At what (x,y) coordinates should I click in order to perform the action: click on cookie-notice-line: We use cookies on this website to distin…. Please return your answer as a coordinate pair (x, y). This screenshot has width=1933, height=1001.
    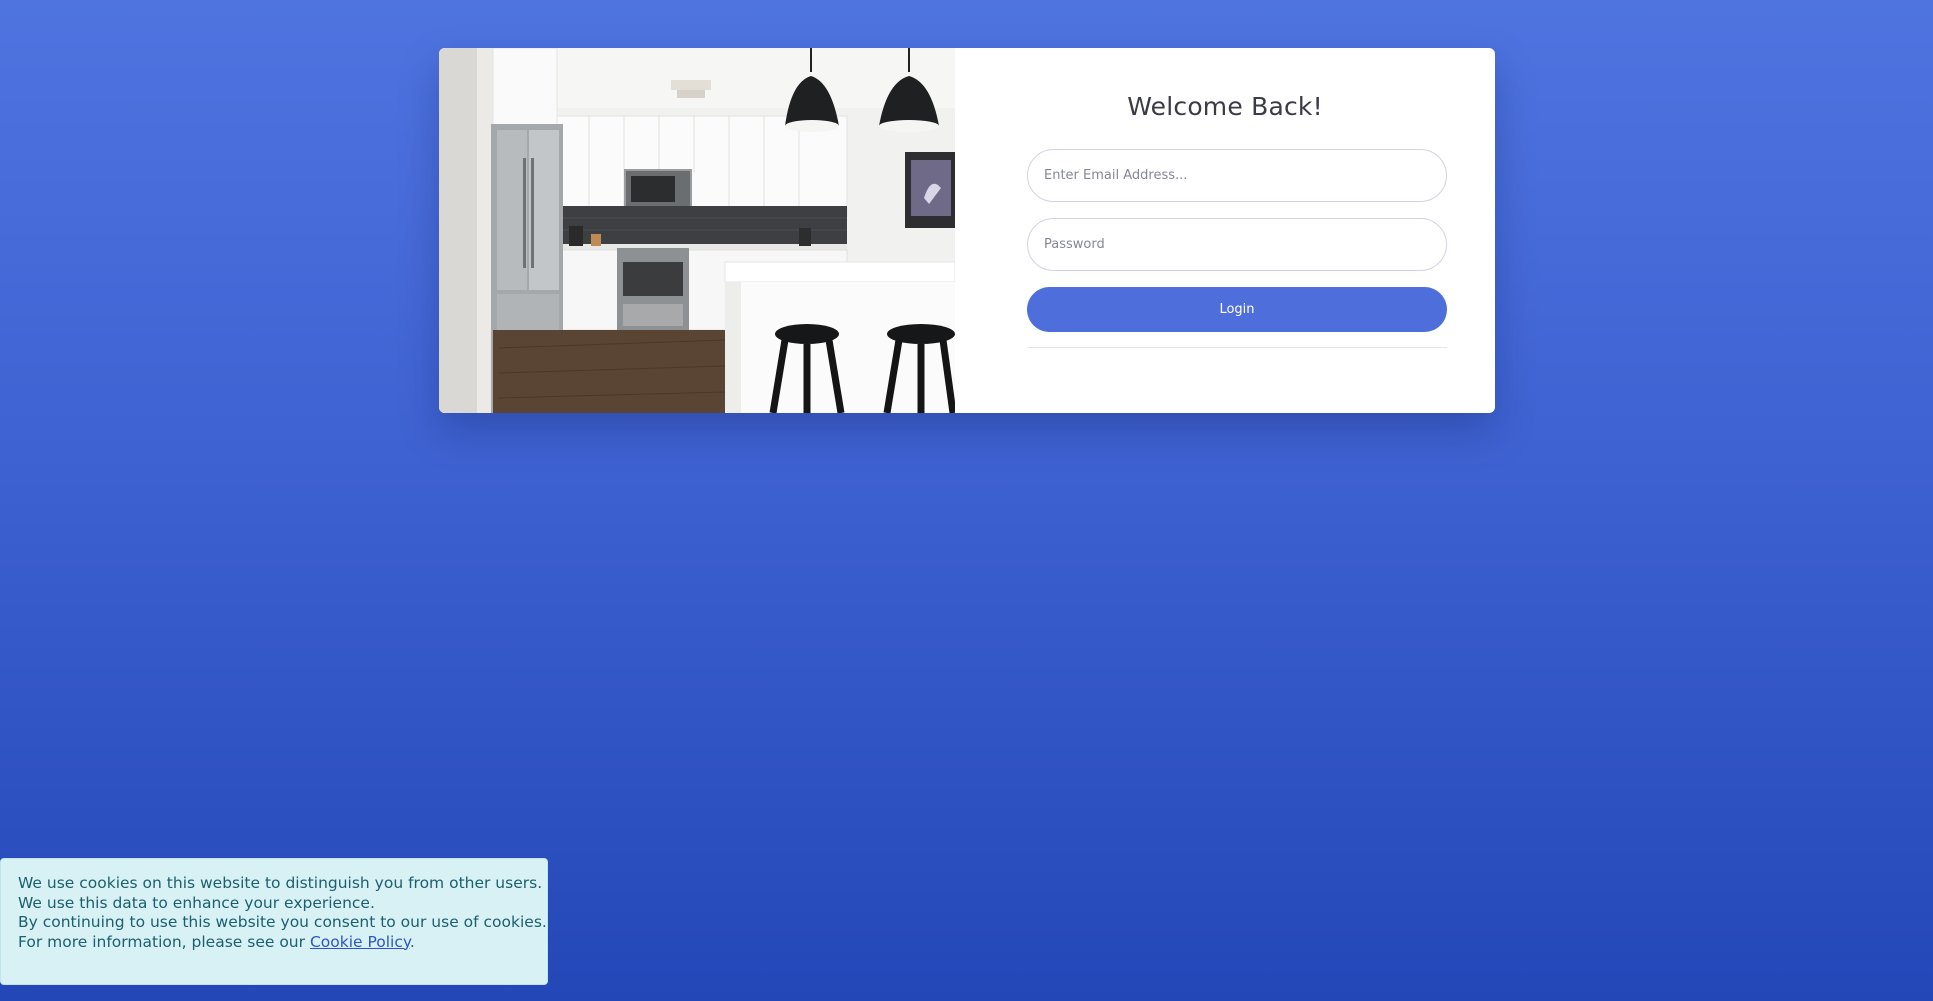
    Looking at the image, I should click on (280, 883).